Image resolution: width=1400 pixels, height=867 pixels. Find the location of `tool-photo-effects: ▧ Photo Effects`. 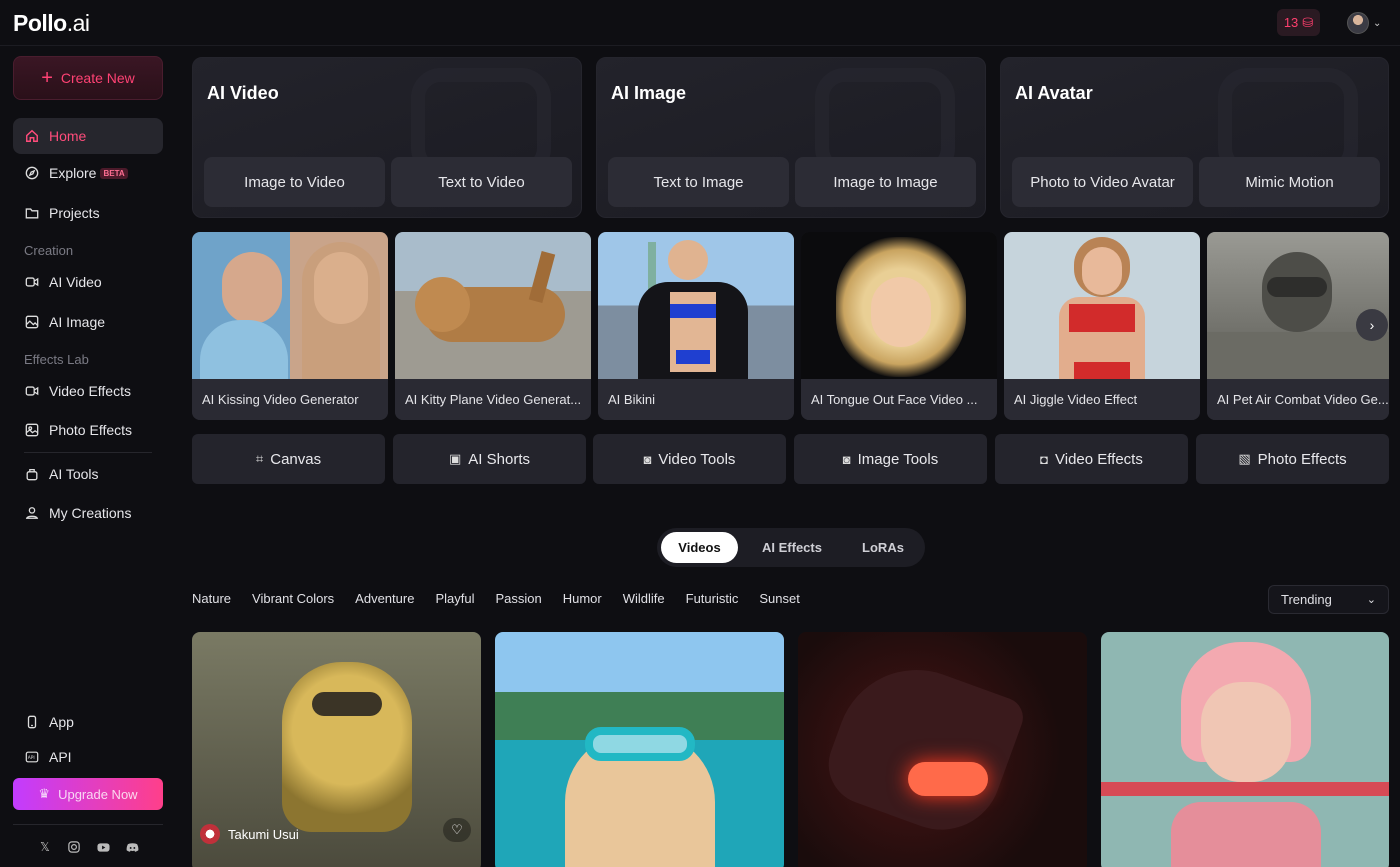

tool-photo-effects: ▧ Photo Effects is located at coordinates (1292, 459).